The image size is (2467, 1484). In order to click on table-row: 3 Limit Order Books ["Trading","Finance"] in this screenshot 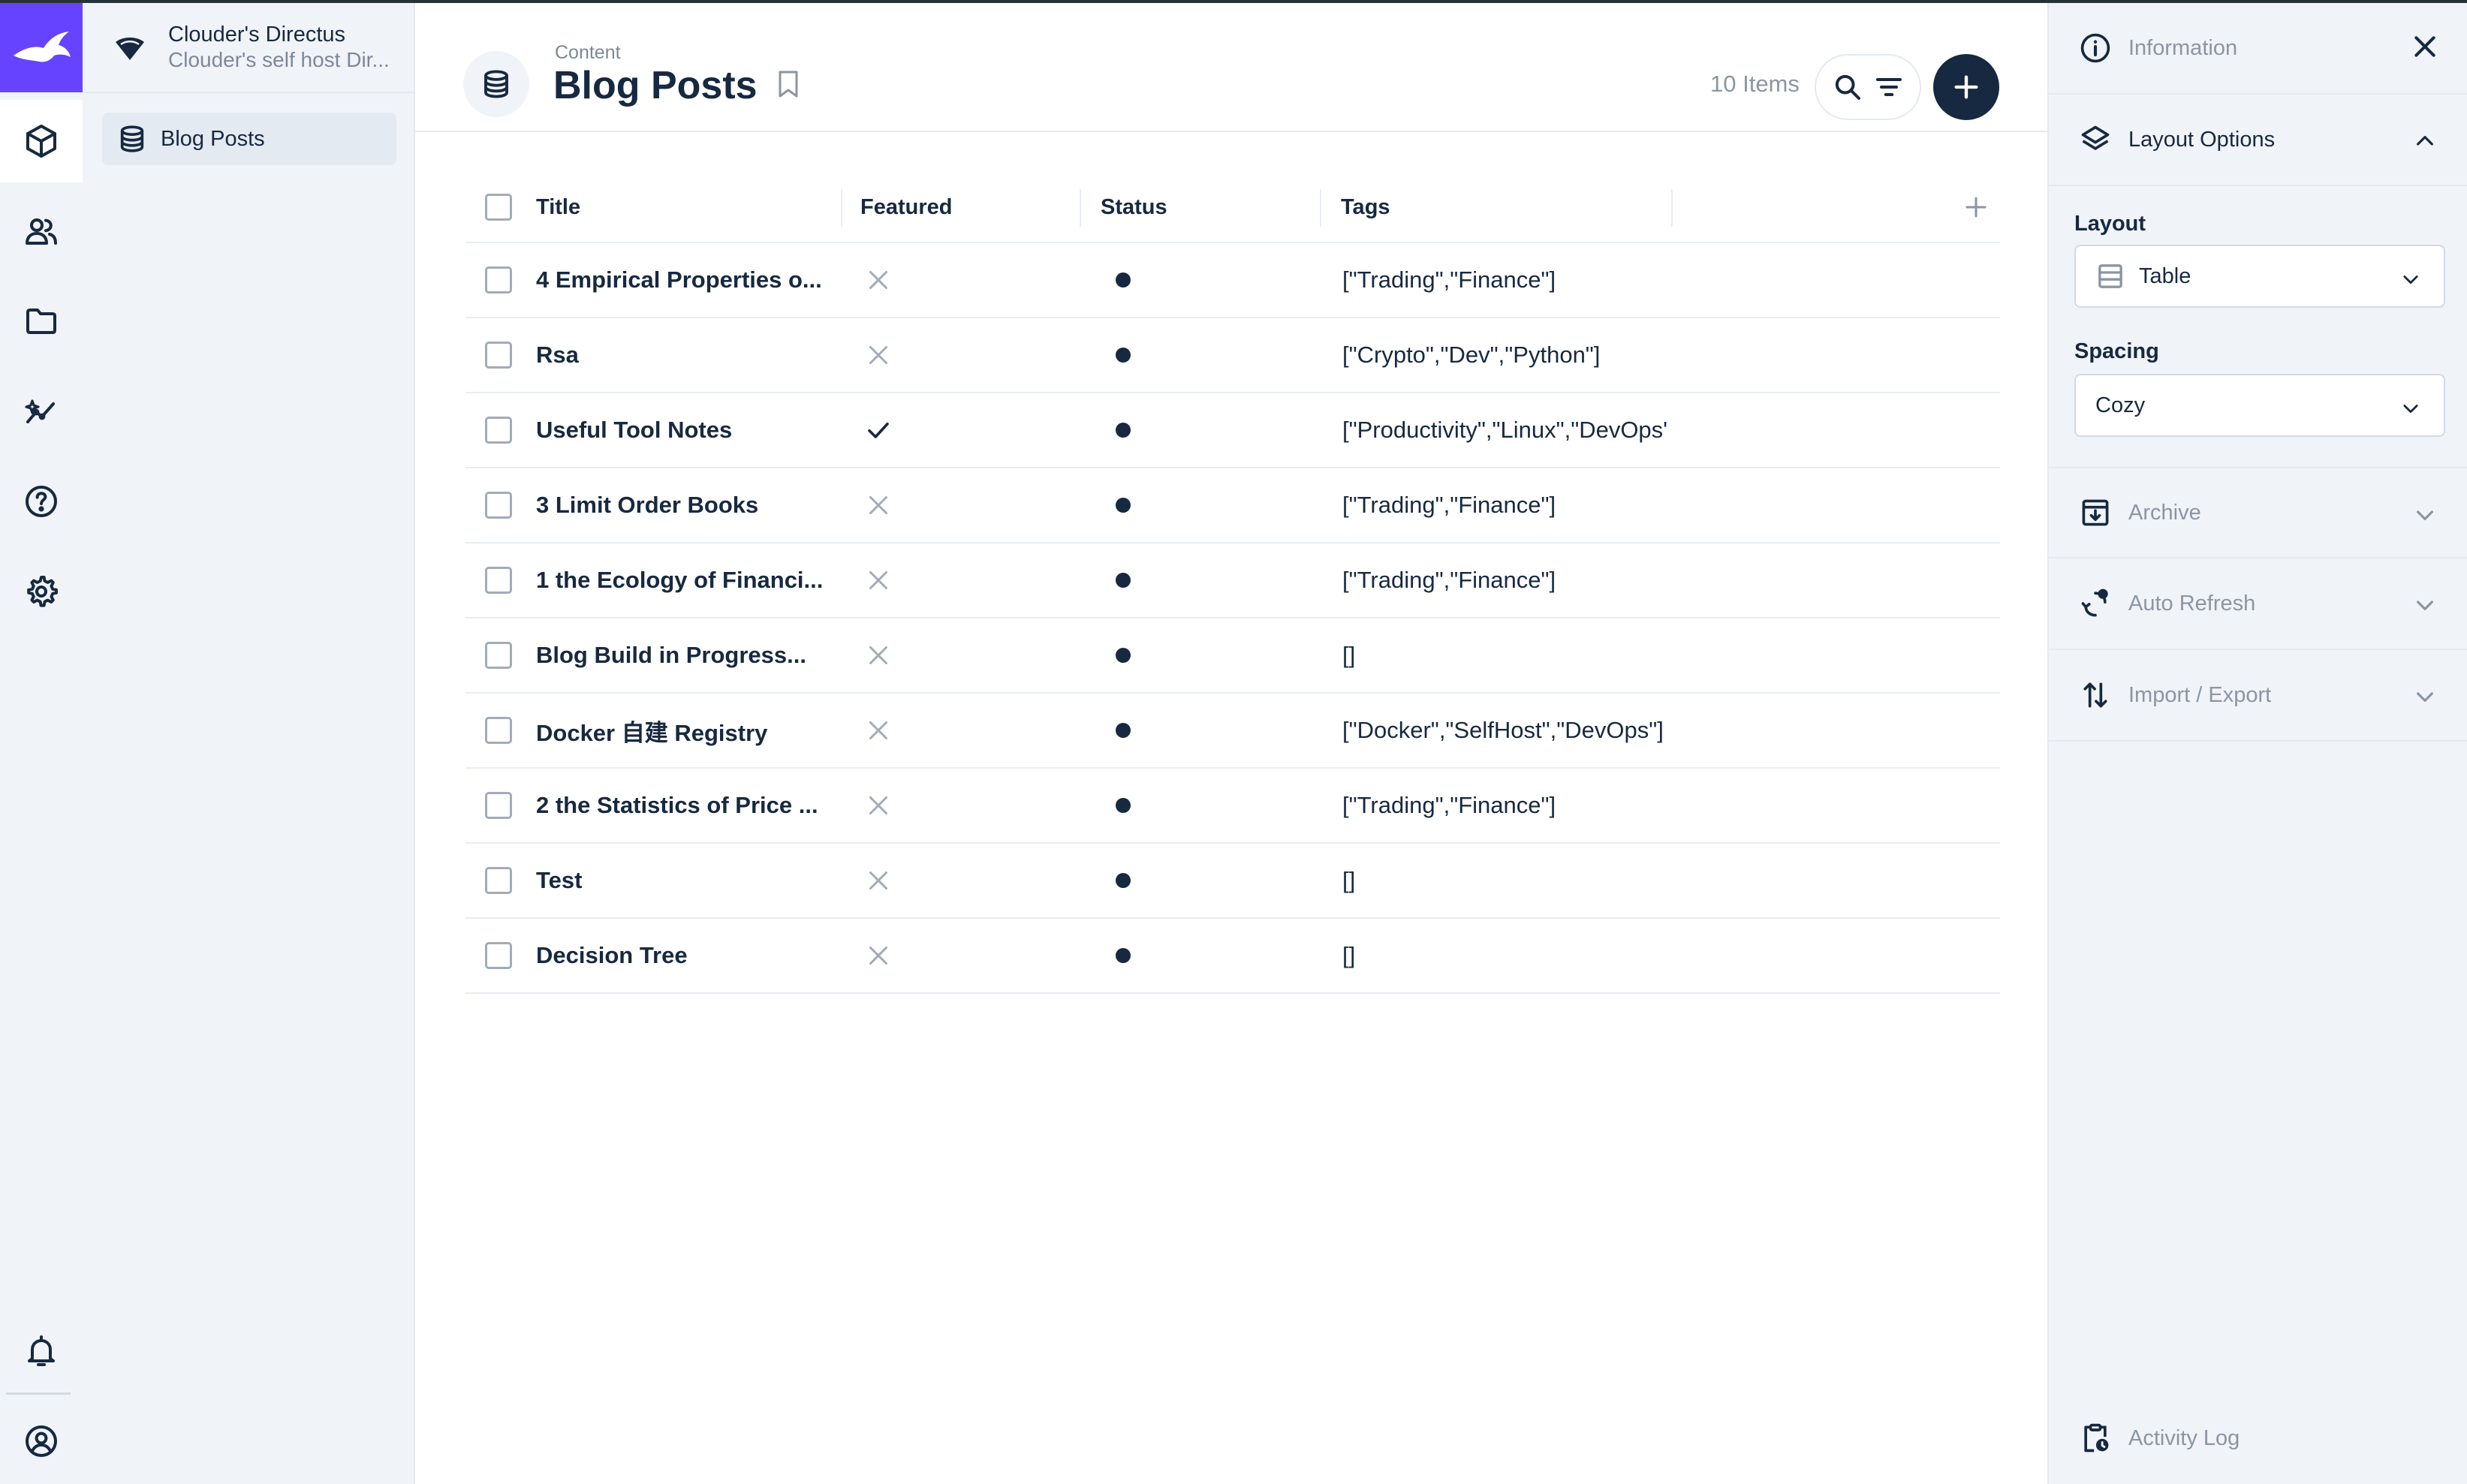, I will do `click(1232, 505)`.